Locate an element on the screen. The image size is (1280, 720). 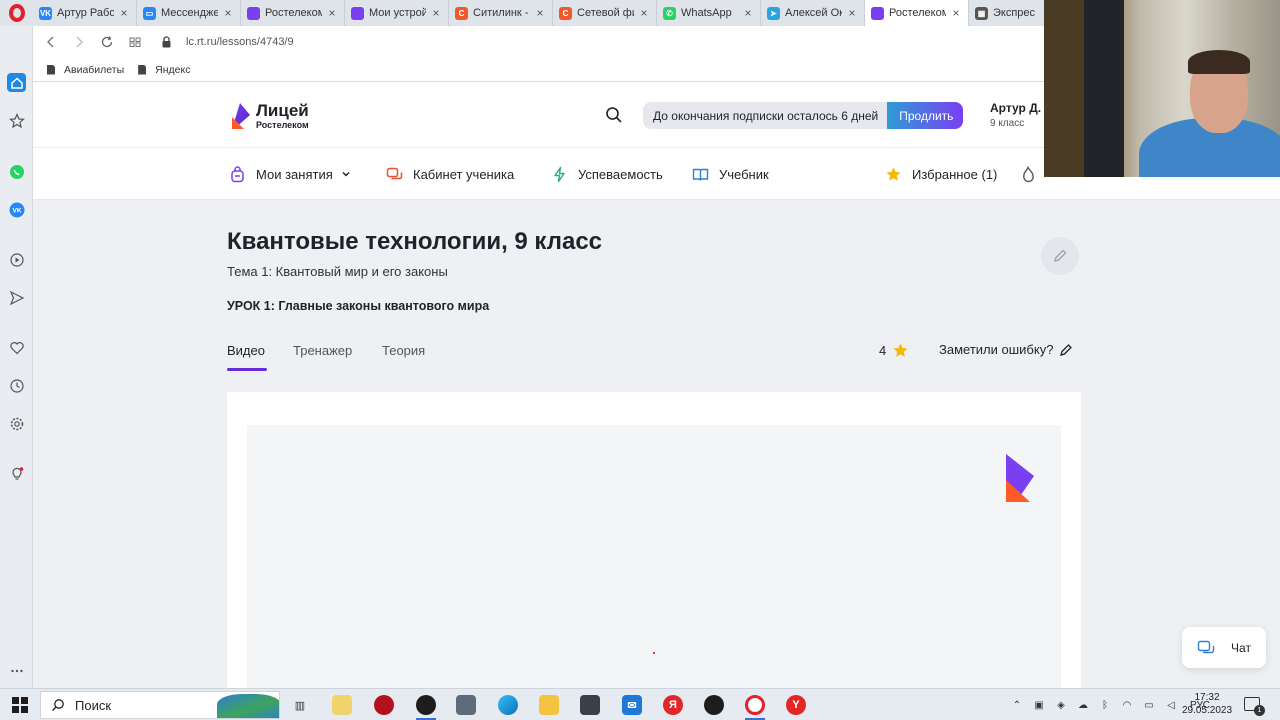
vk-icon: VK is located at coordinates (16, 209).